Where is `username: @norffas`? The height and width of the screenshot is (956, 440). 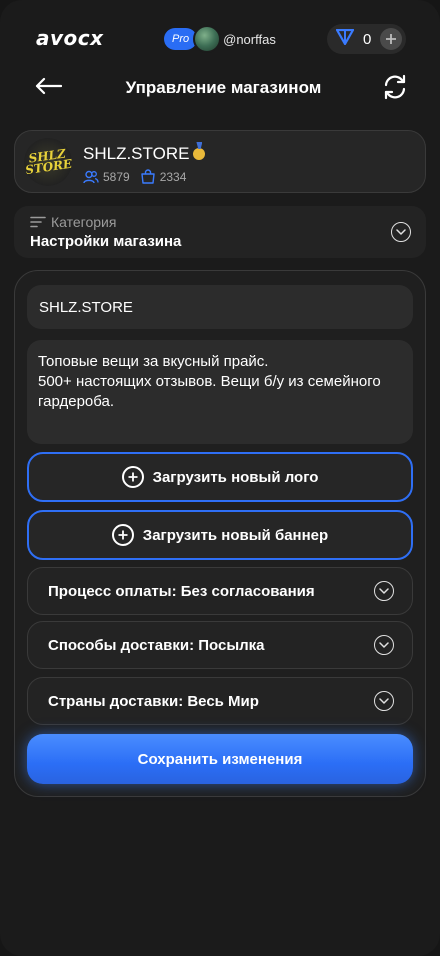 username: @norffas is located at coordinates (249, 39).